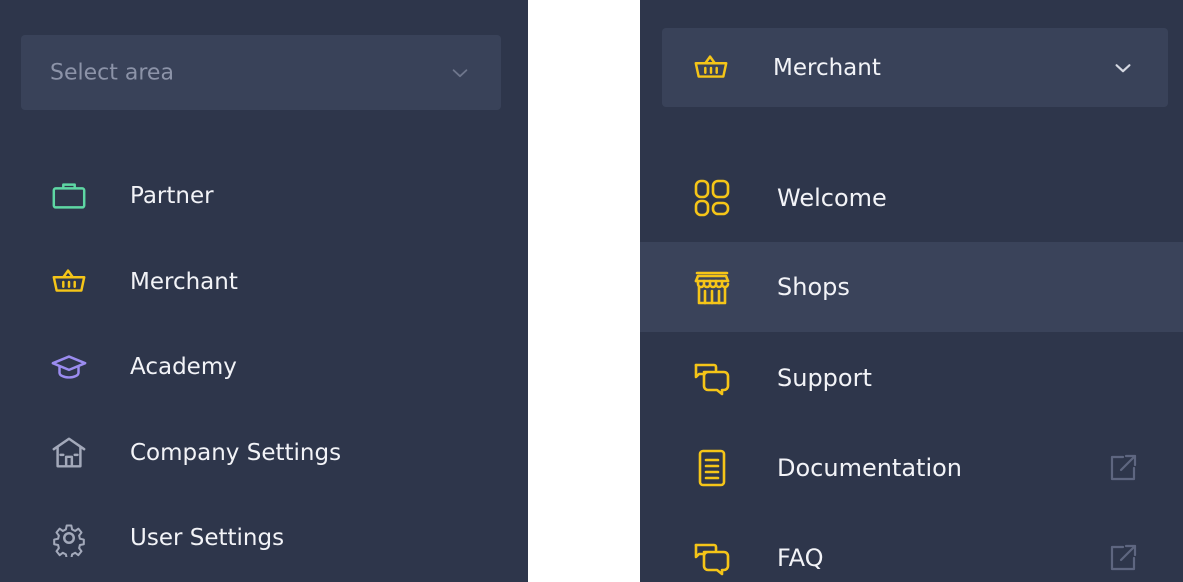 The image size is (1183, 582). Describe the element at coordinates (236, 453) in the screenshot. I see `area-item-label: Company Settings` at that location.